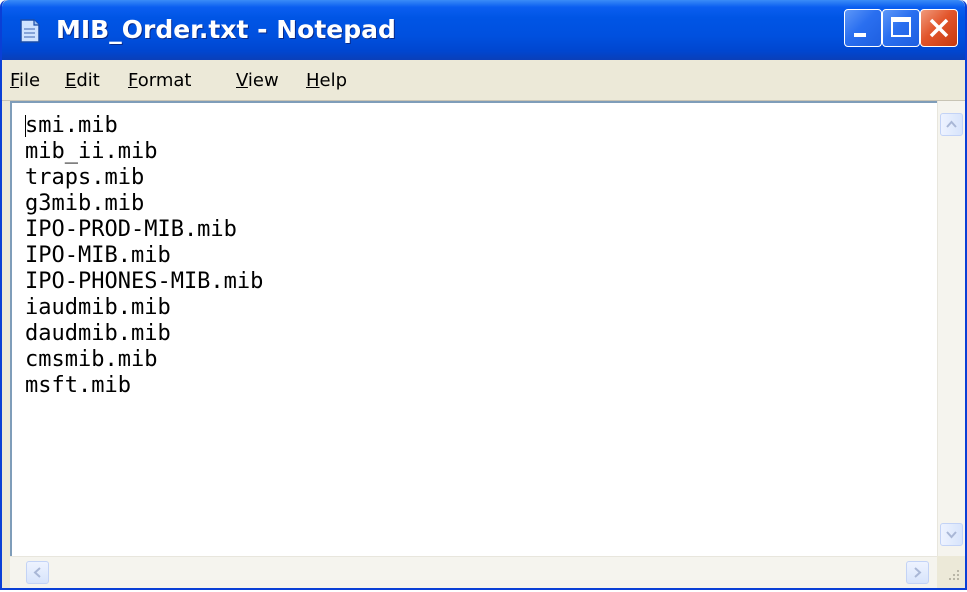 This screenshot has width=967, height=592. What do you see at coordinates (159, 81) in the screenshot?
I see `menu-format: Format` at bounding box center [159, 81].